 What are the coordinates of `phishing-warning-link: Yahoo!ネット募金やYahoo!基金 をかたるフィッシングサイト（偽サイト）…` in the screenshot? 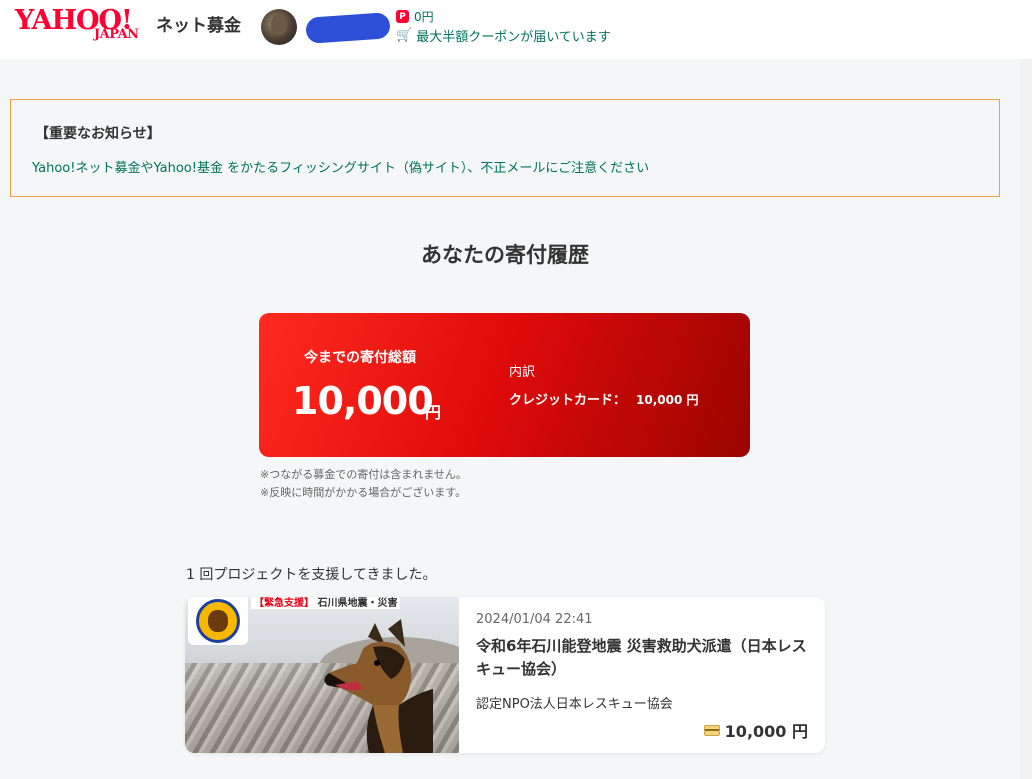 It's located at (340, 166).